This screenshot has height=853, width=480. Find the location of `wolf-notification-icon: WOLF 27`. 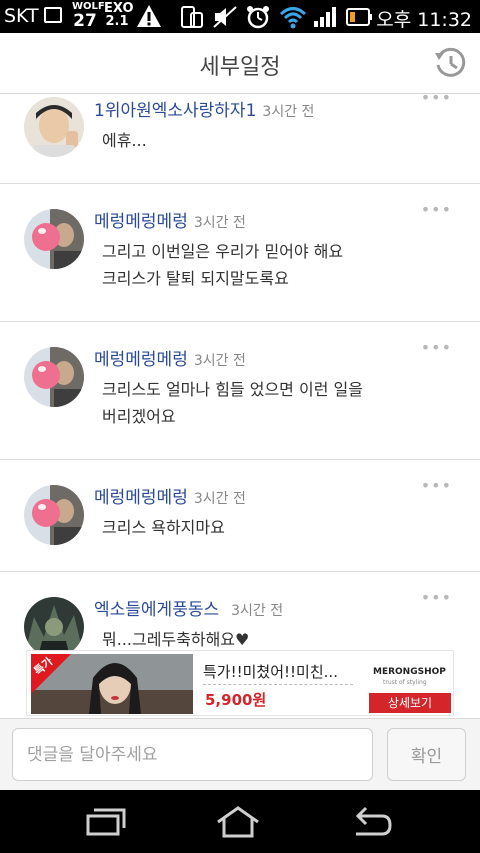

wolf-notification-icon: WOLF 27 is located at coordinates (88, 16).